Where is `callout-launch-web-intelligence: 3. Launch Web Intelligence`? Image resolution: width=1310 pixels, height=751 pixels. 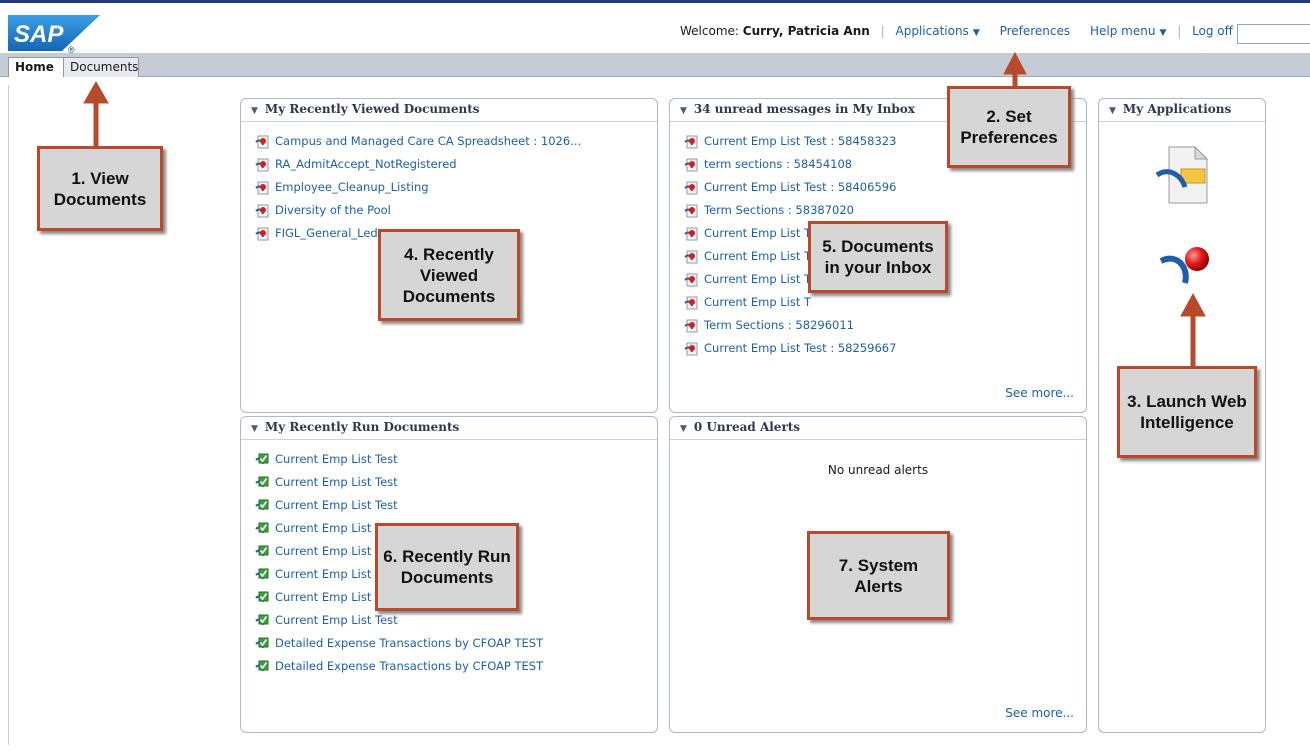 callout-launch-web-intelligence: 3. Launch Web Intelligence is located at coordinates (1187, 412).